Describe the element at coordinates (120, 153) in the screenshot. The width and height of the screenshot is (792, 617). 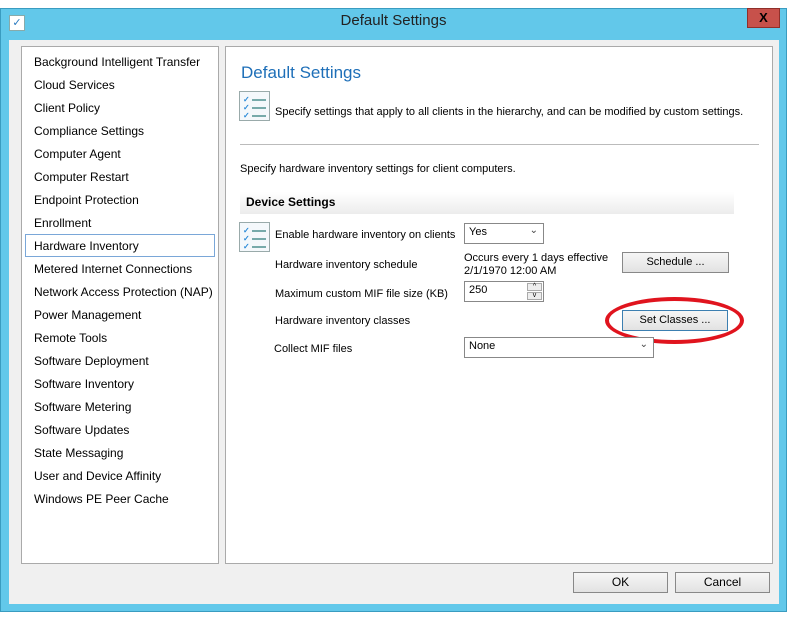
I see `nav-item: Computer Agent` at that location.